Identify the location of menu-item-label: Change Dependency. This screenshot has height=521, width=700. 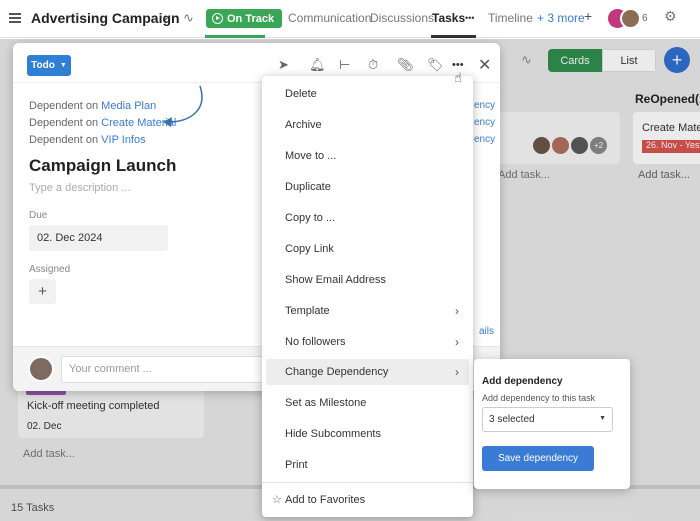
(337, 372).